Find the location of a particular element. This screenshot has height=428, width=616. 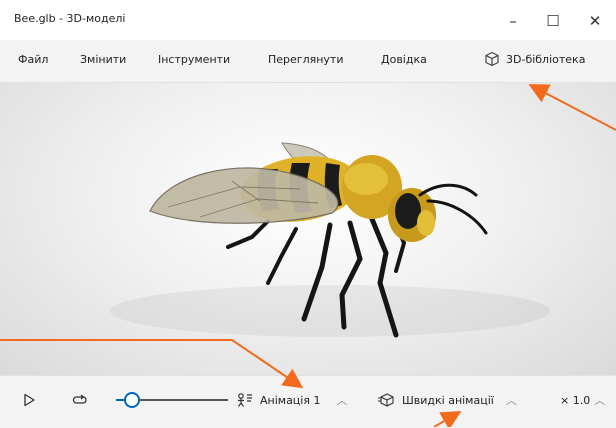

slider-track is located at coordinates (172, 400).